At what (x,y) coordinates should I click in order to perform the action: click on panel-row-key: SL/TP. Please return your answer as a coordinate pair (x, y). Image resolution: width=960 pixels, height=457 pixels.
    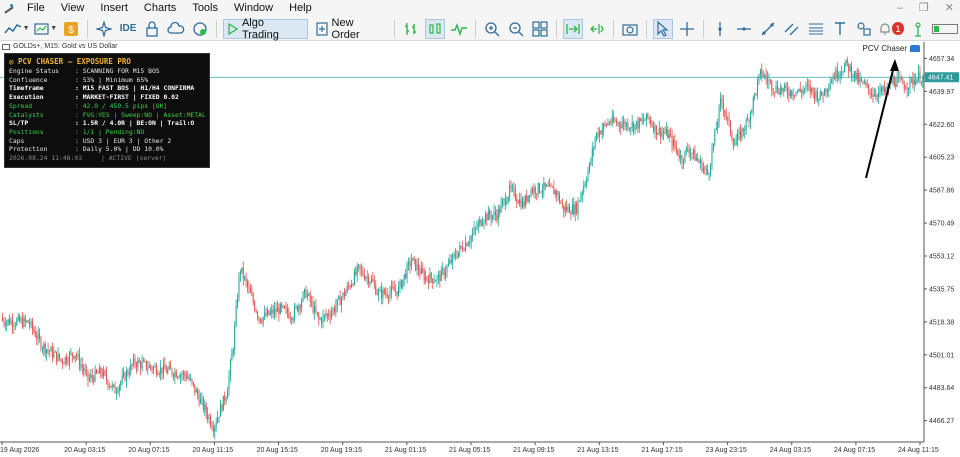
    Looking at the image, I should click on (19, 123).